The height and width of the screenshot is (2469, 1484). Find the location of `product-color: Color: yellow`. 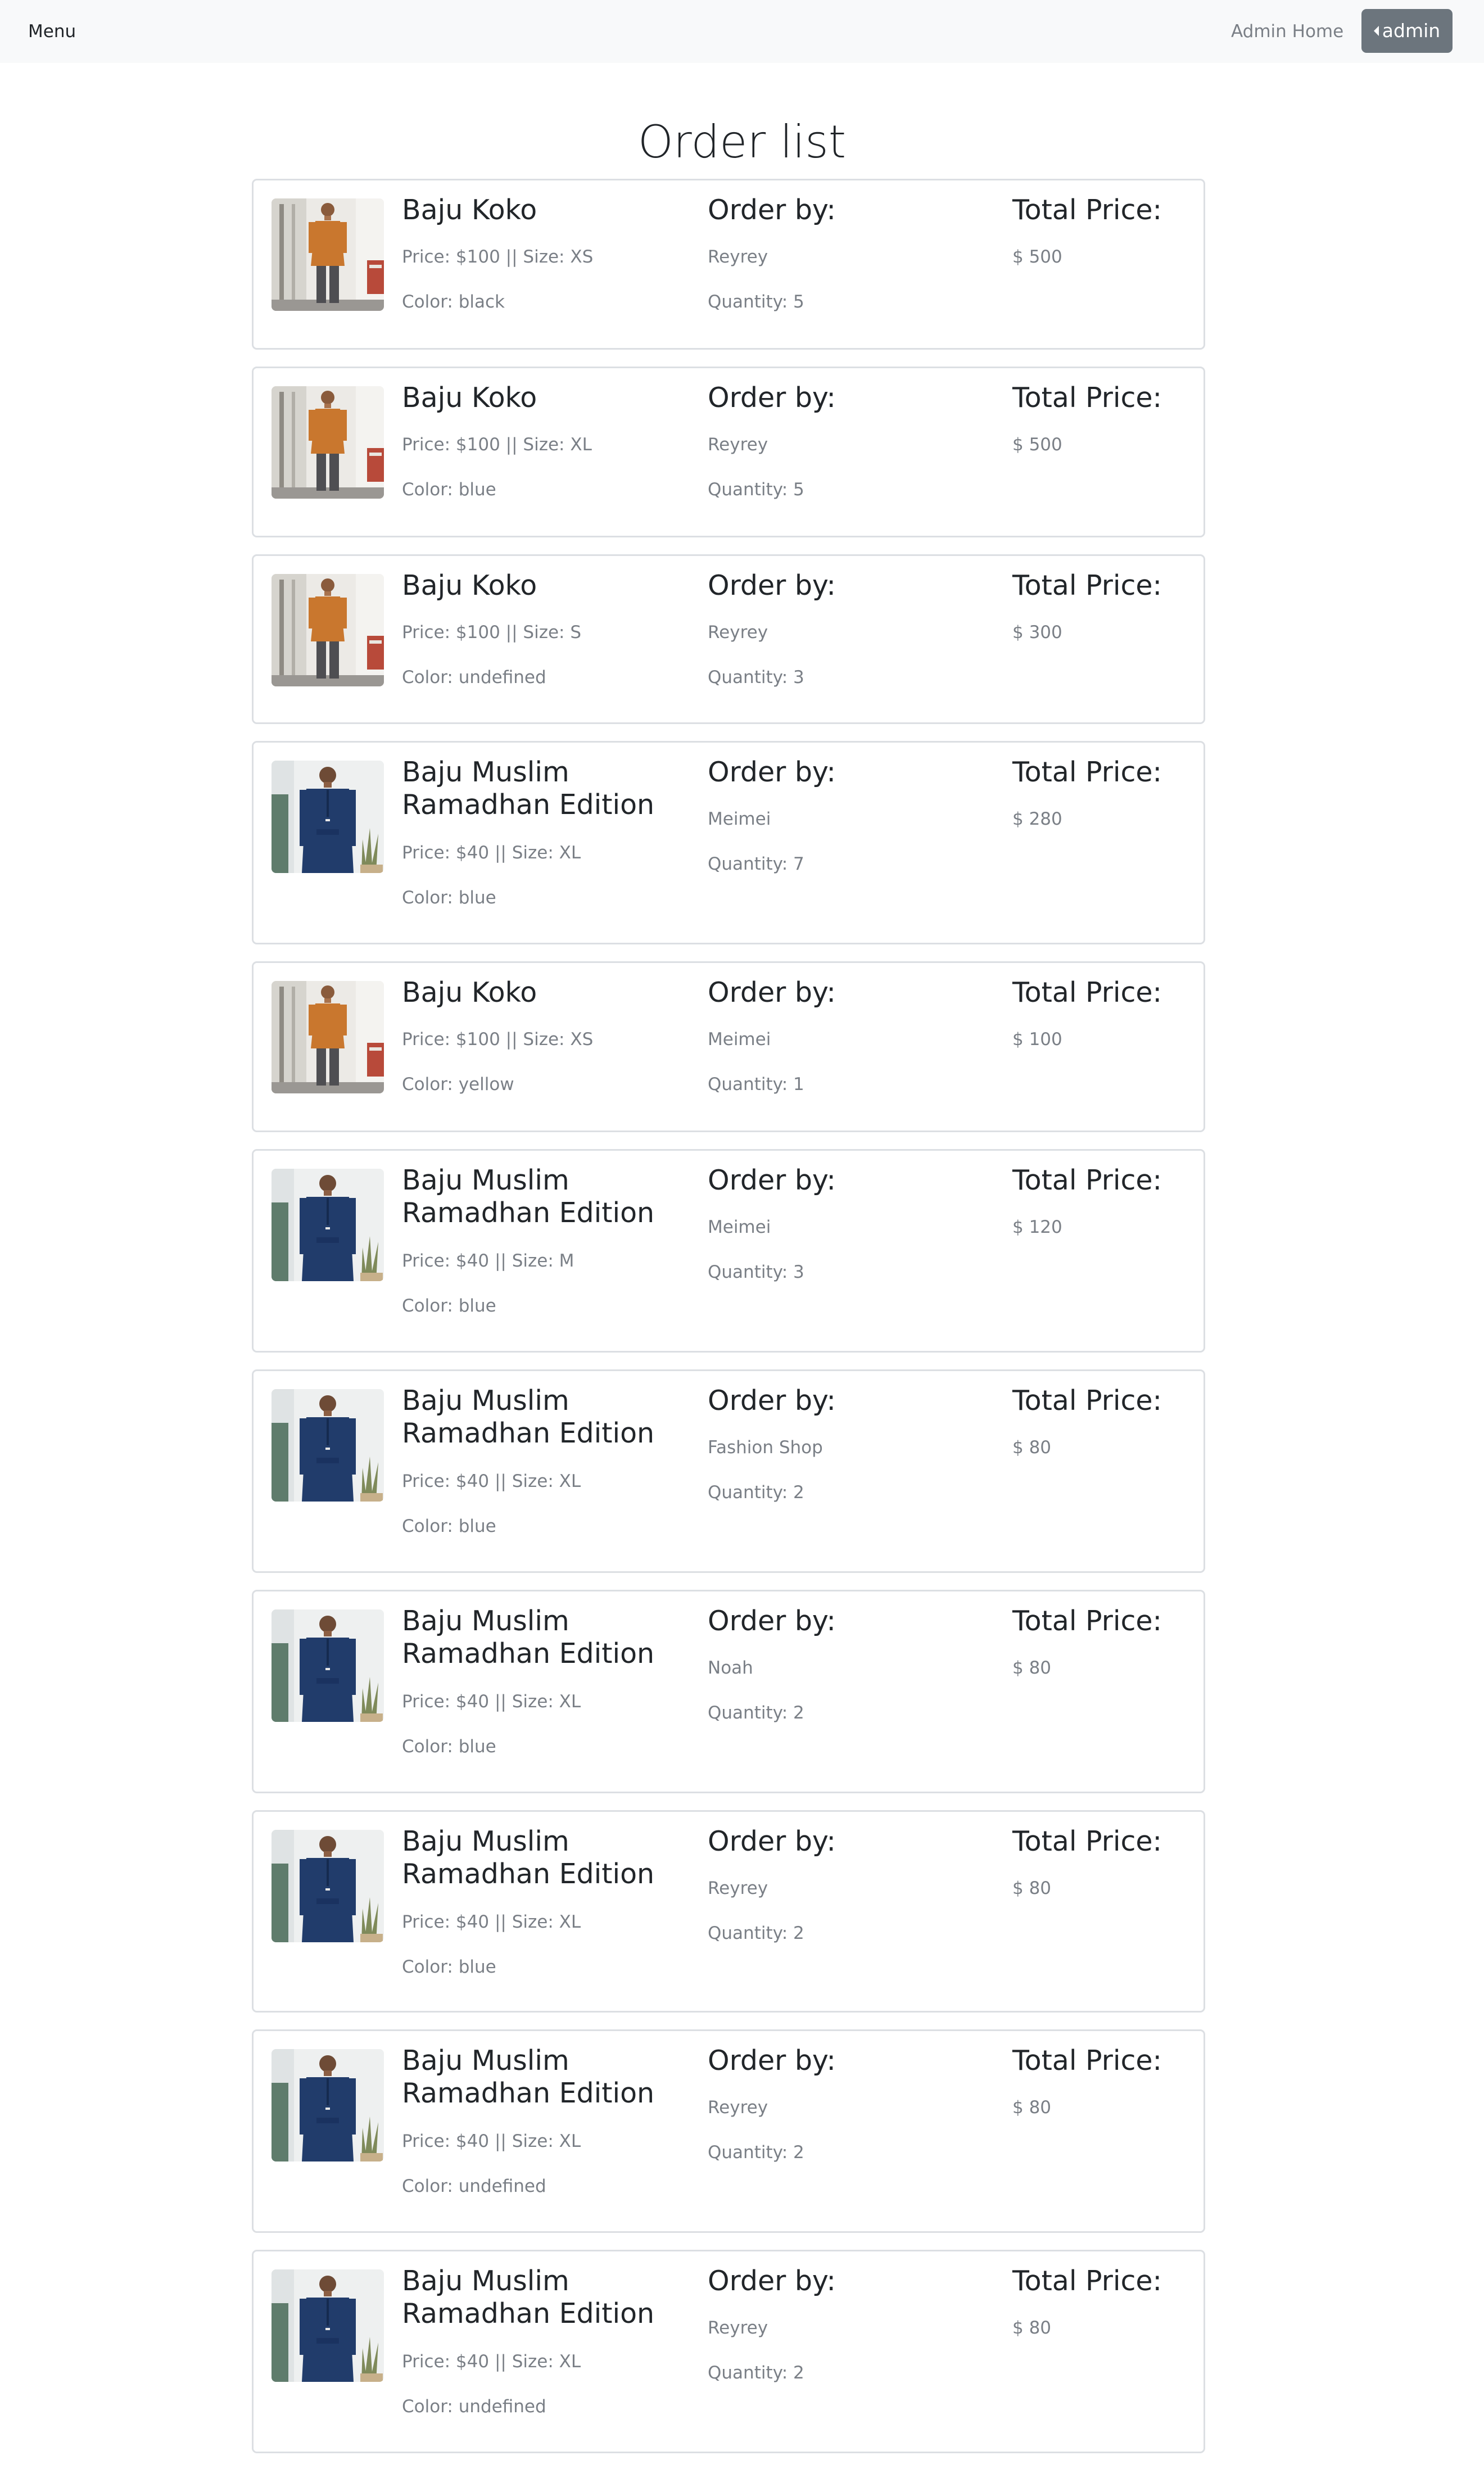

product-color: Color: yellow is located at coordinates (458, 1085).